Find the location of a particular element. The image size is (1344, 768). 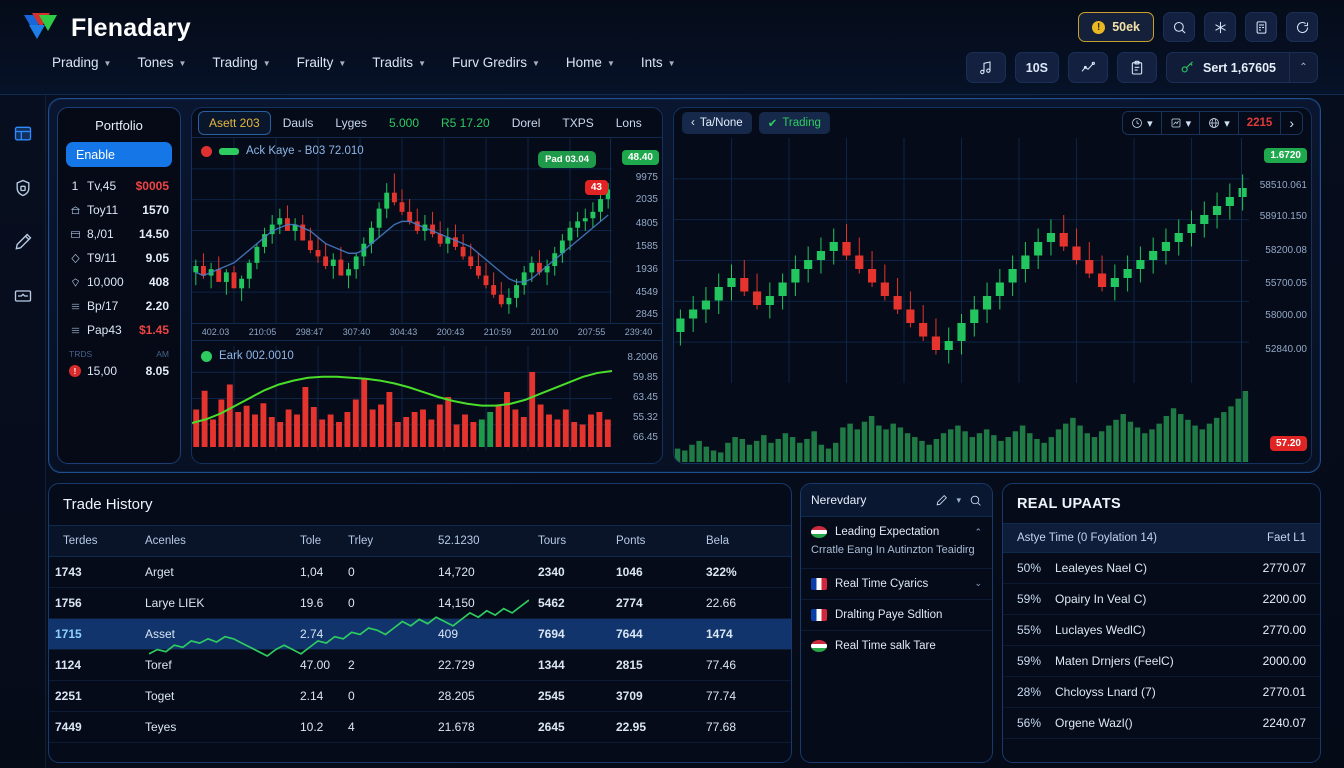

timeframe-control: ▾ is located at coordinates (1142, 123).